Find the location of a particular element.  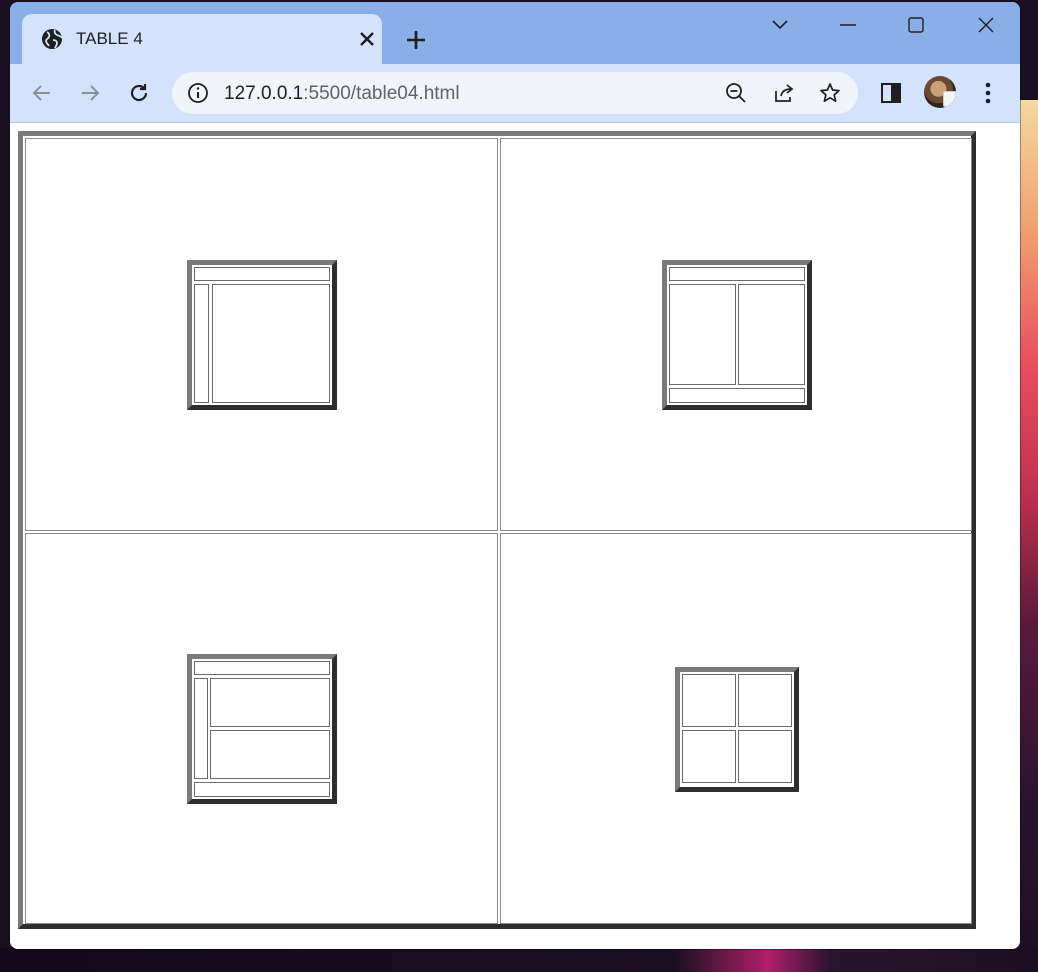

avatar-badge is located at coordinates (949, 99).